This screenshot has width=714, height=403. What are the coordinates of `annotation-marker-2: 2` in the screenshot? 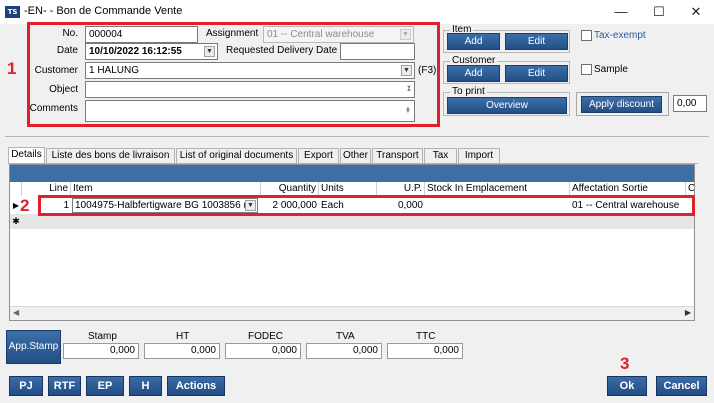 It's located at (25, 205).